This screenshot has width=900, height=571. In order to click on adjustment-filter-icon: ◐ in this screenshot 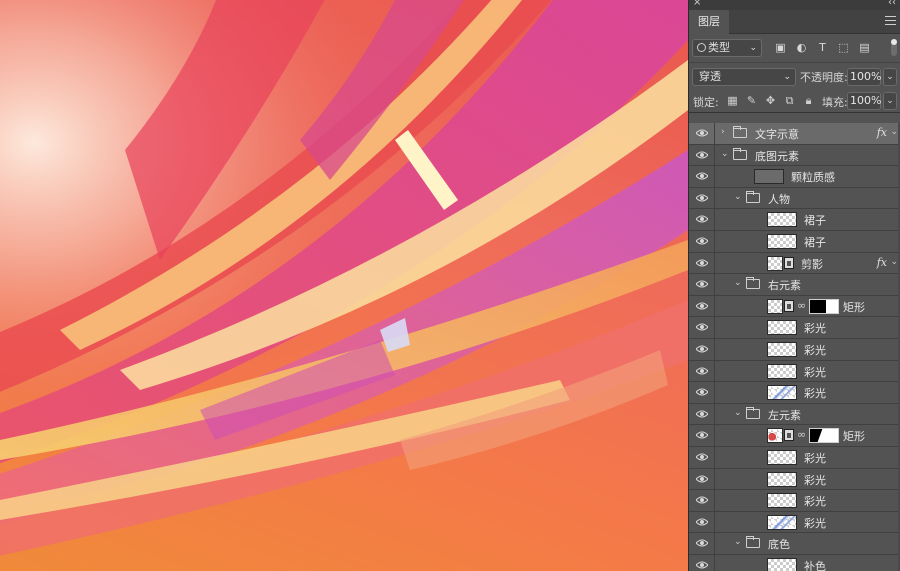, I will do `click(801, 48)`.